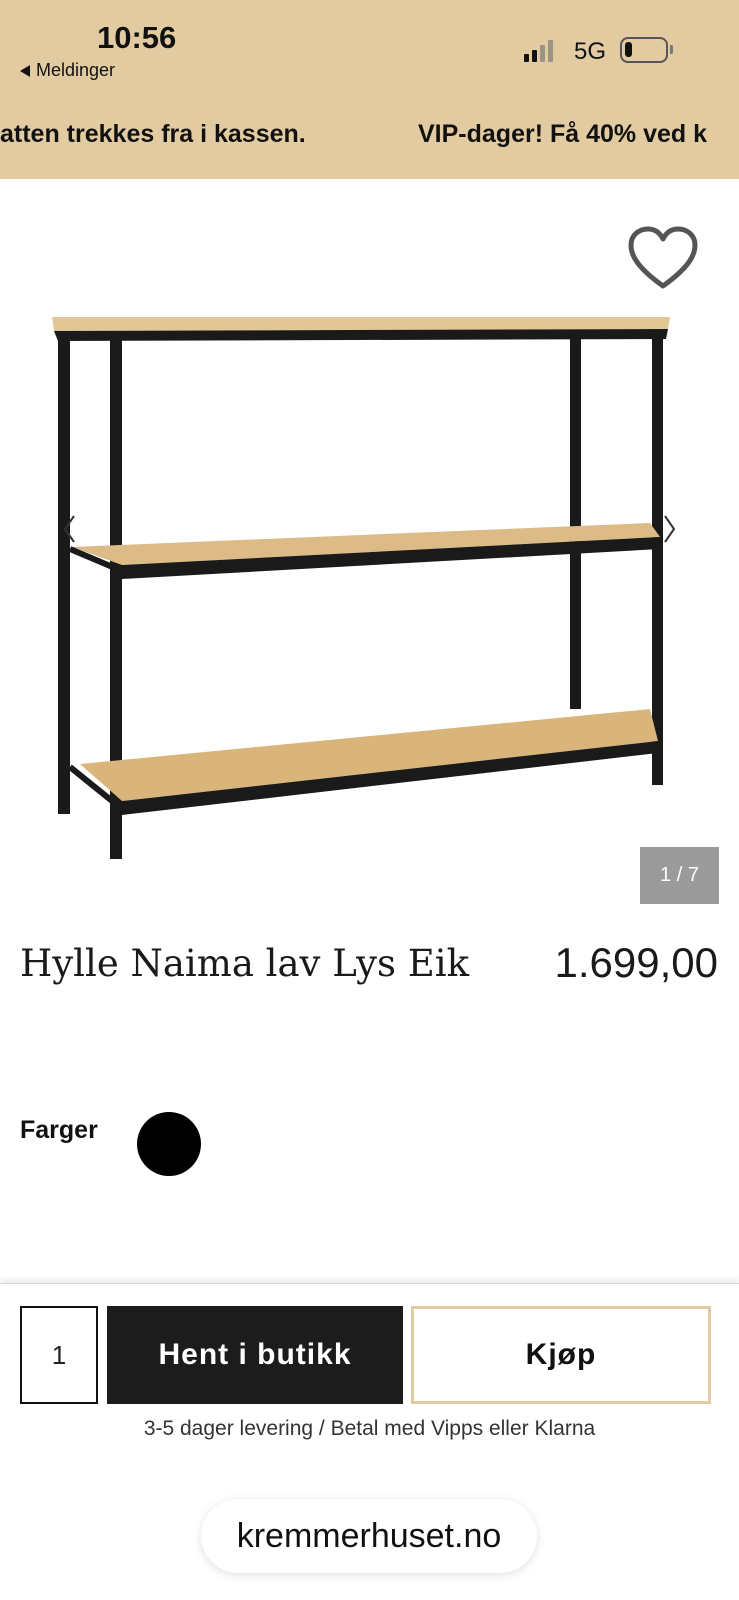 The height and width of the screenshot is (1600, 739). I want to click on browser-address-bar: kremmerhuset.no, so click(369, 1536).